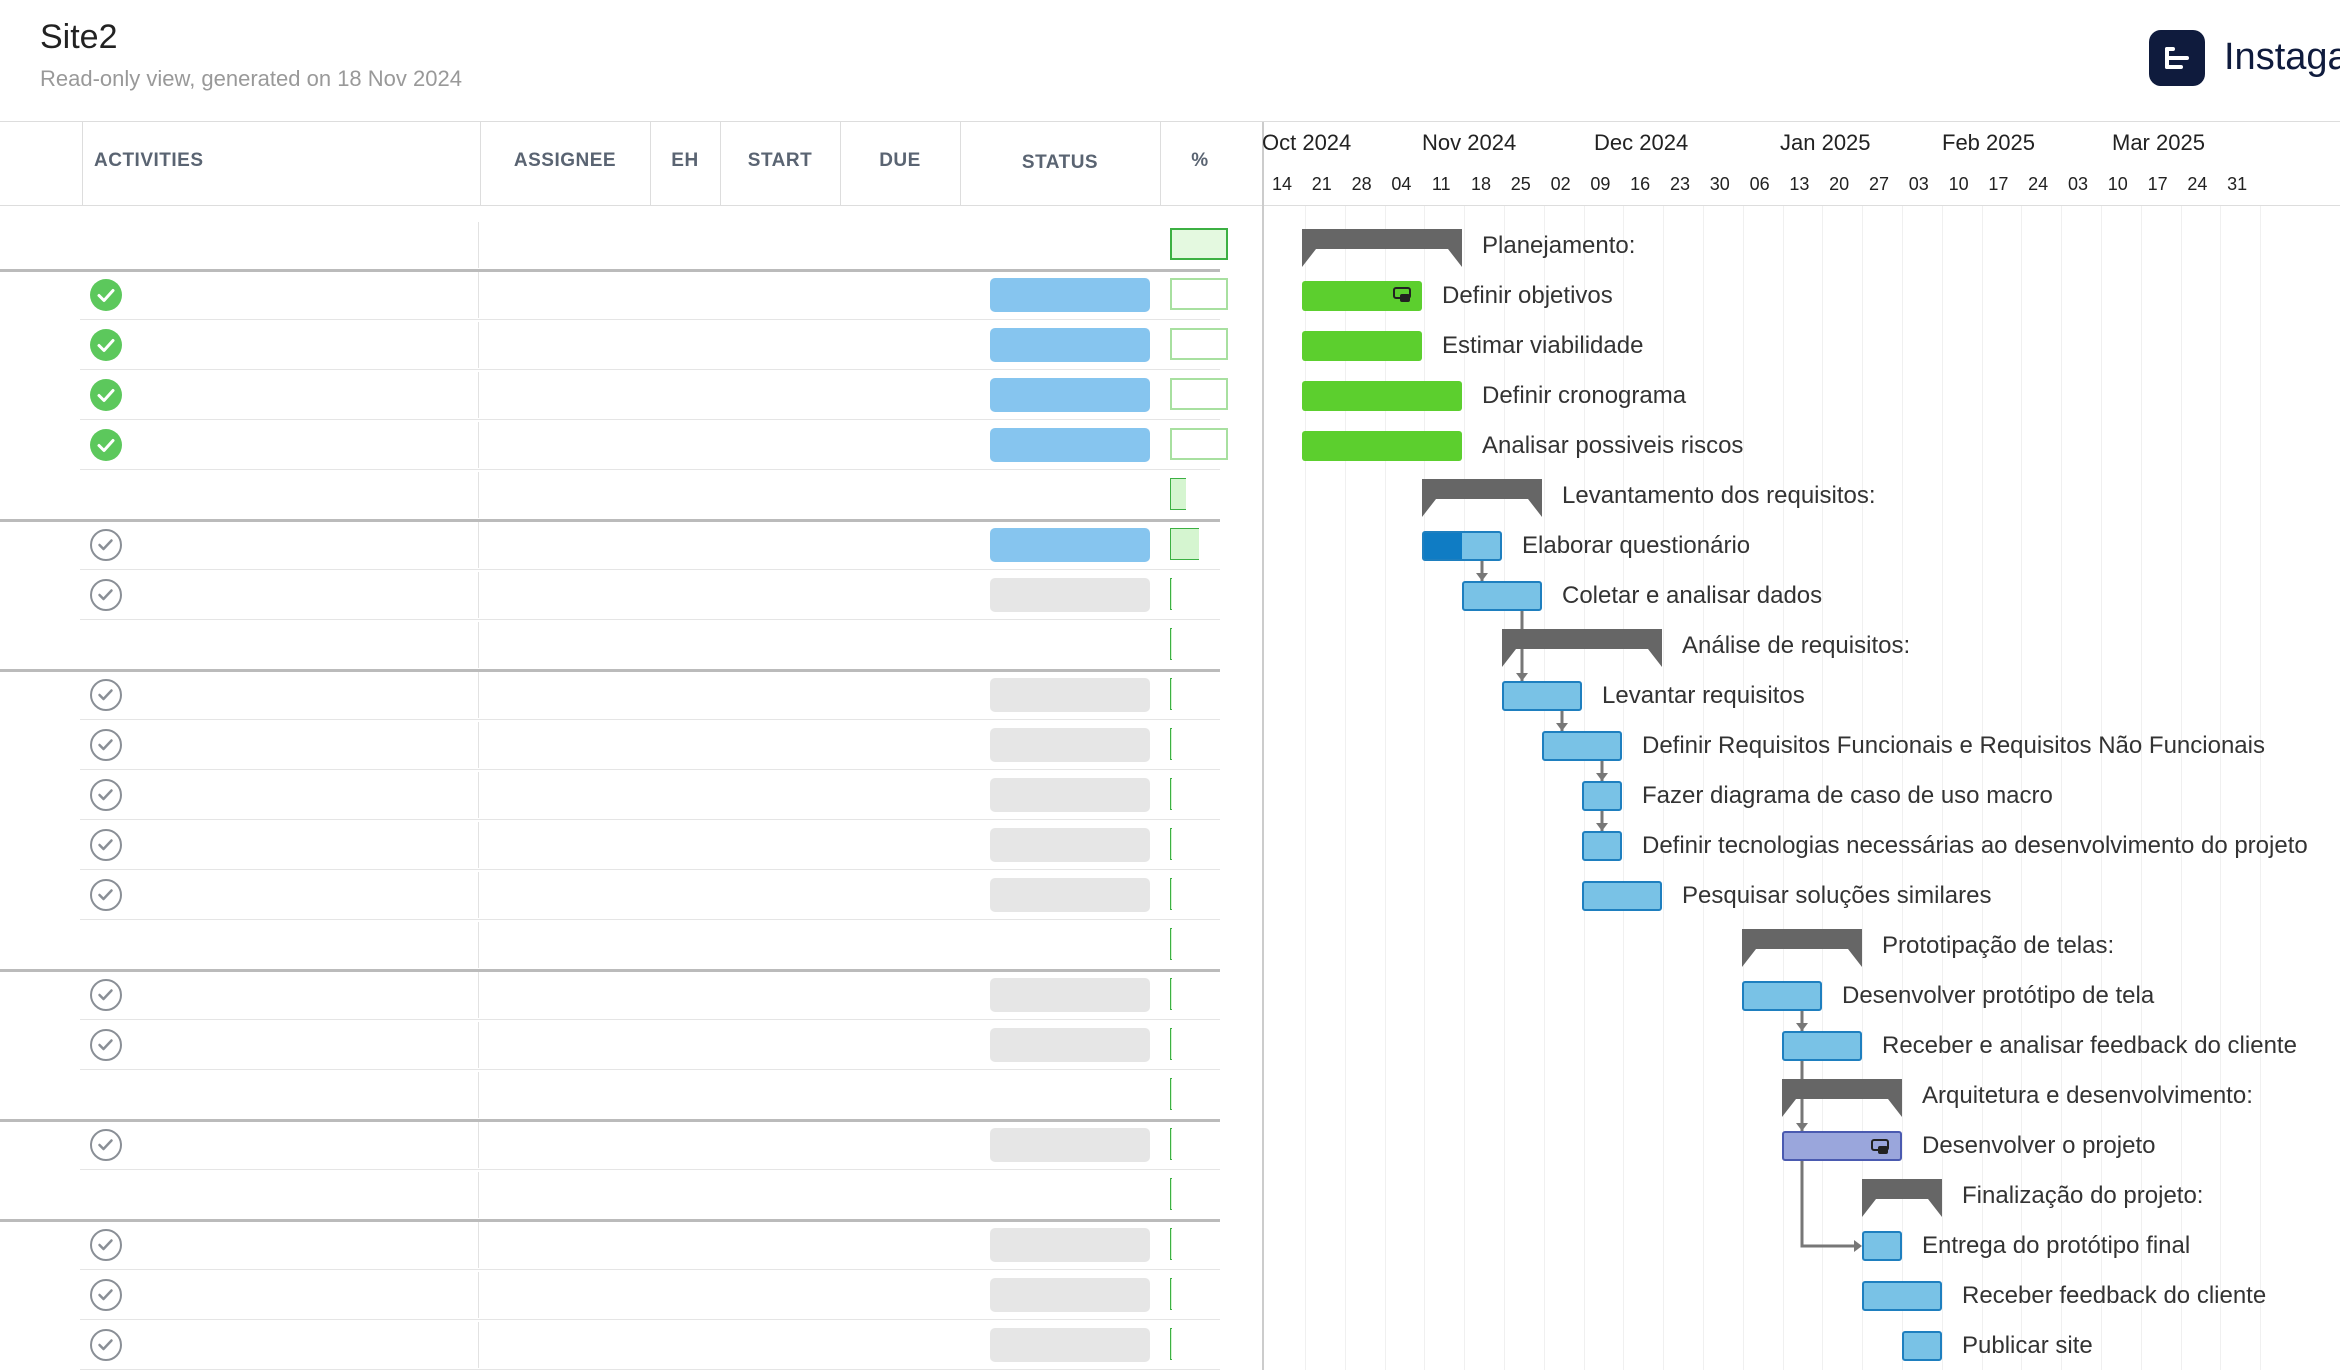 This screenshot has height=1370, width=2340. I want to click on gantt-label: Entrega do protótipo final, so click(2056, 1245).